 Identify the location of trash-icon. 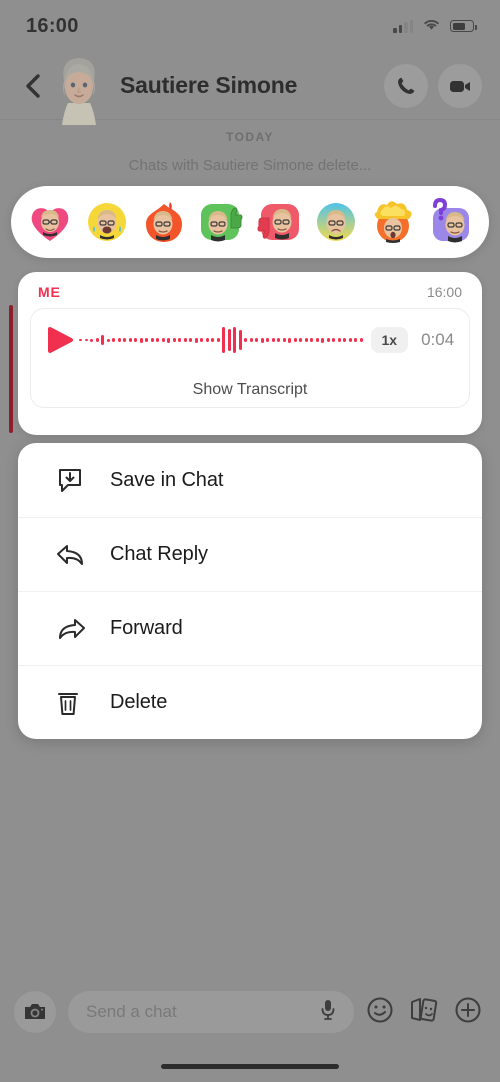
(77, 703).